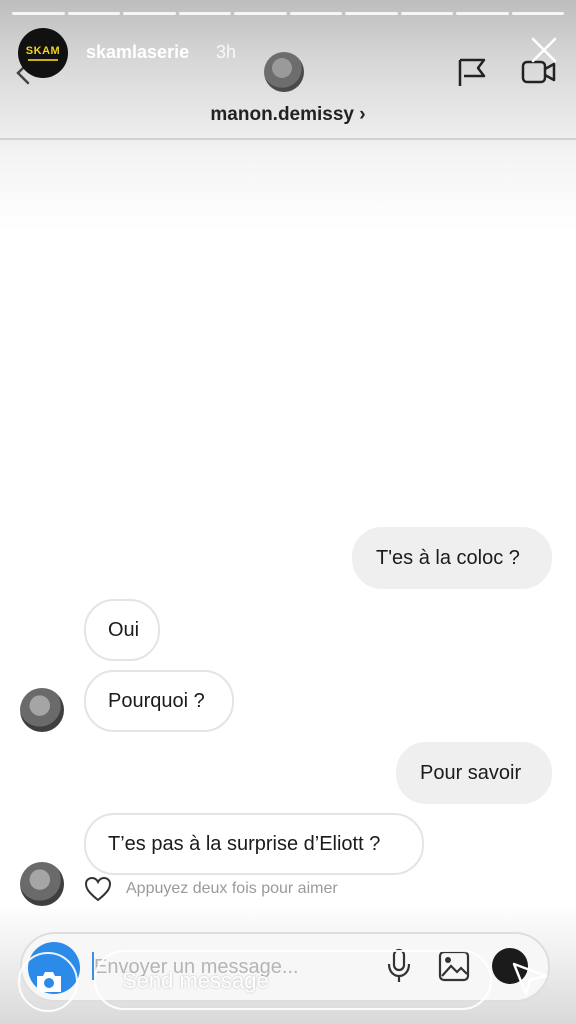 The image size is (576, 1024). Describe the element at coordinates (282, 114) in the screenshot. I see `dm-username: manon.demissy` at that location.